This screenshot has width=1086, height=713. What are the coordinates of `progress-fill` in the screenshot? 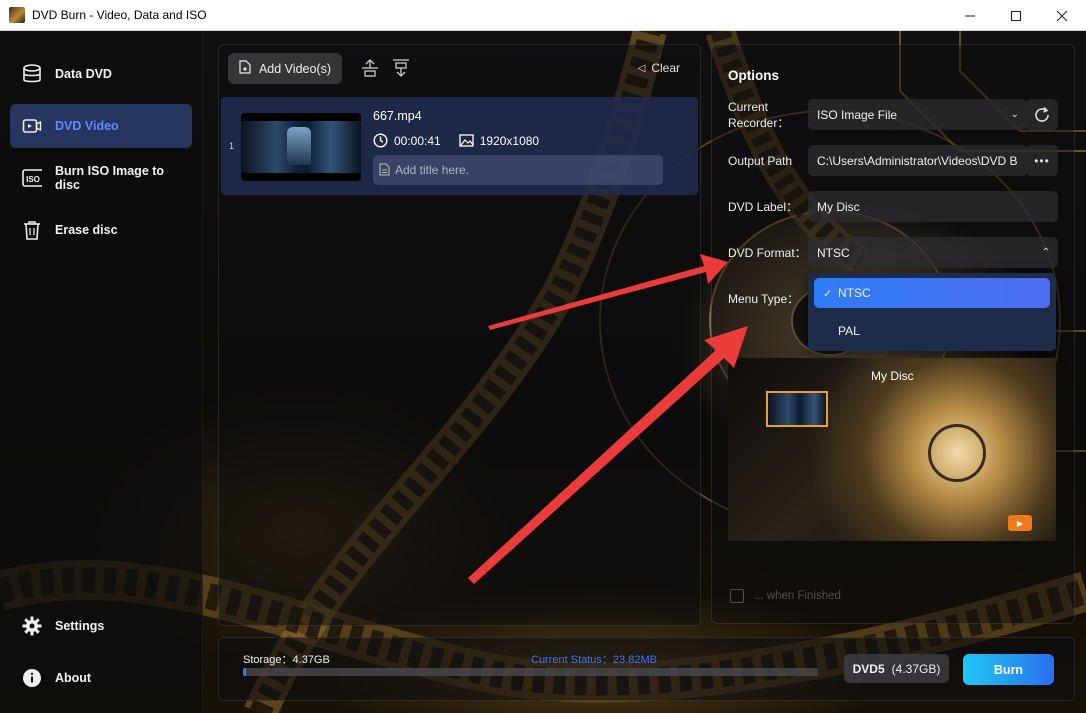 It's located at (244, 672).